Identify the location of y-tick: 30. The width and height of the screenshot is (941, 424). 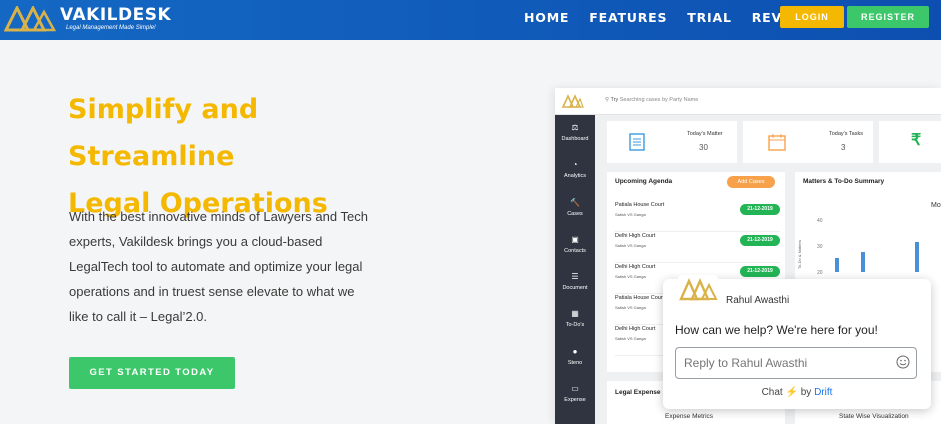
(820, 247).